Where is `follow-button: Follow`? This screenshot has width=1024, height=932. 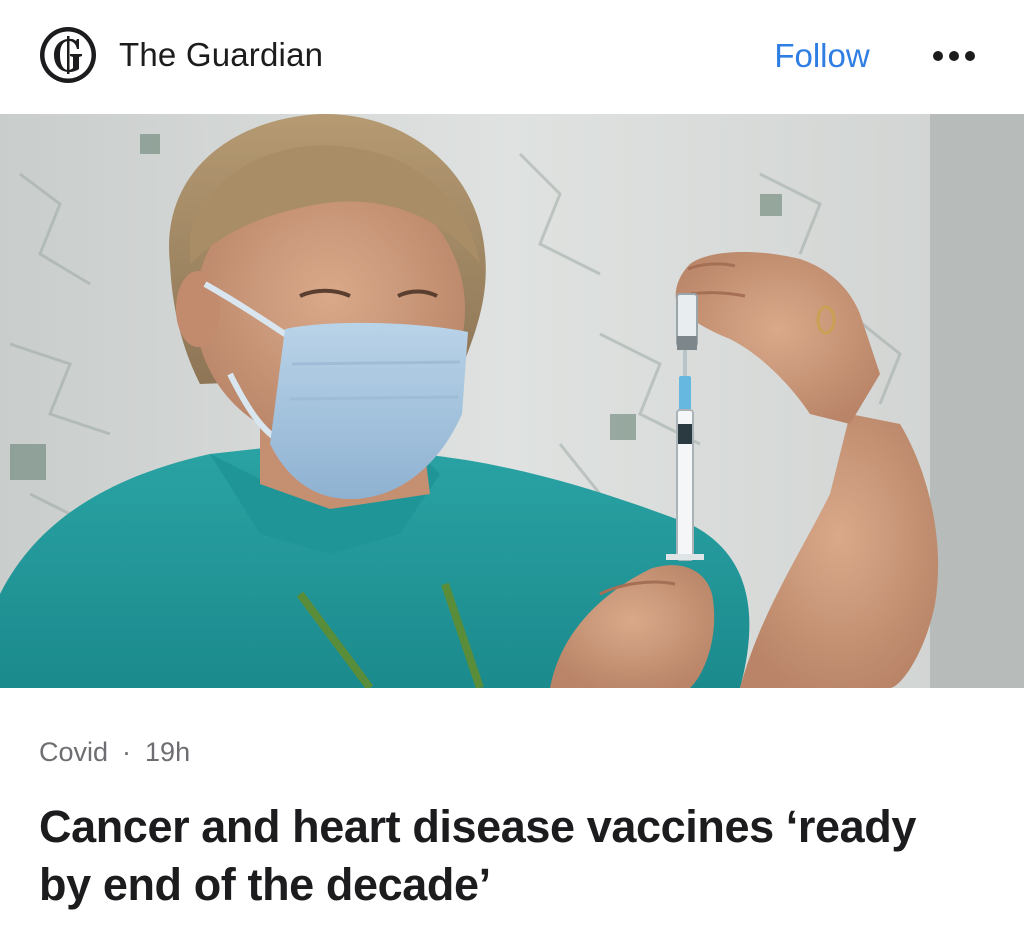 follow-button: Follow is located at coordinates (822, 56).